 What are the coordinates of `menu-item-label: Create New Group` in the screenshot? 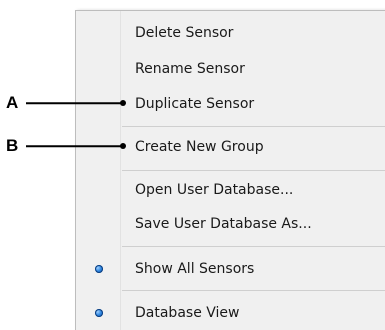 It's located at (199, 147).